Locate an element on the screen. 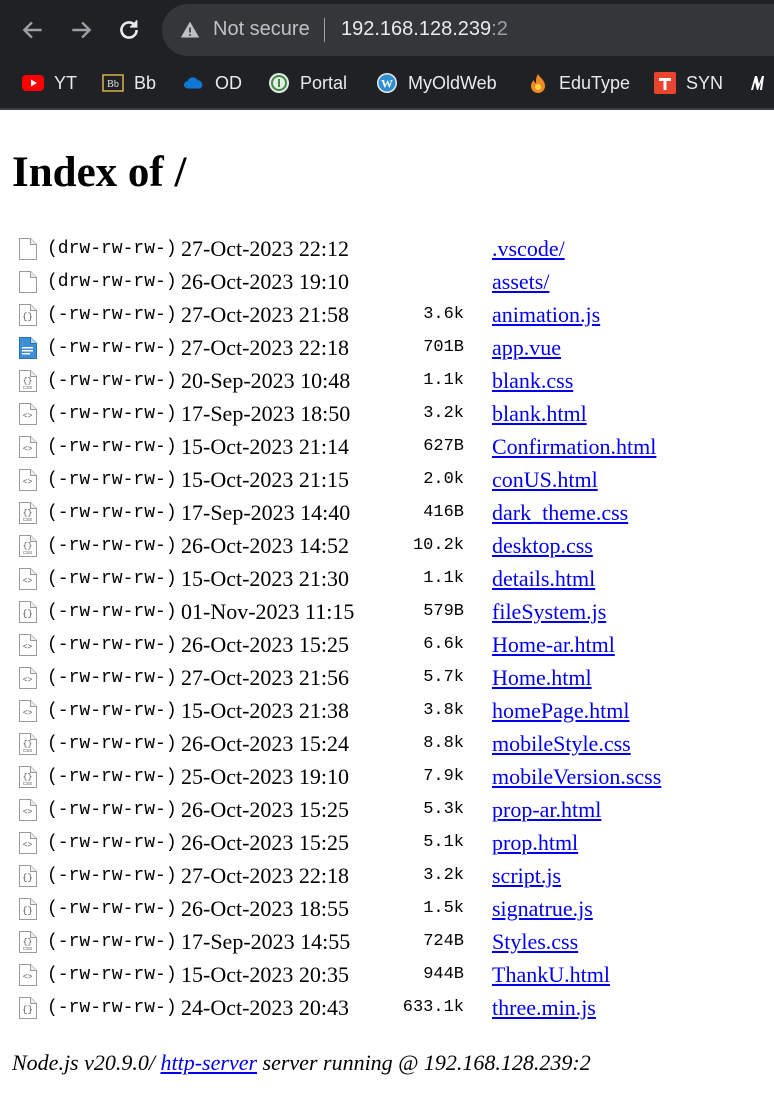  file-link: blank.css is located at coordinates (532, 381).